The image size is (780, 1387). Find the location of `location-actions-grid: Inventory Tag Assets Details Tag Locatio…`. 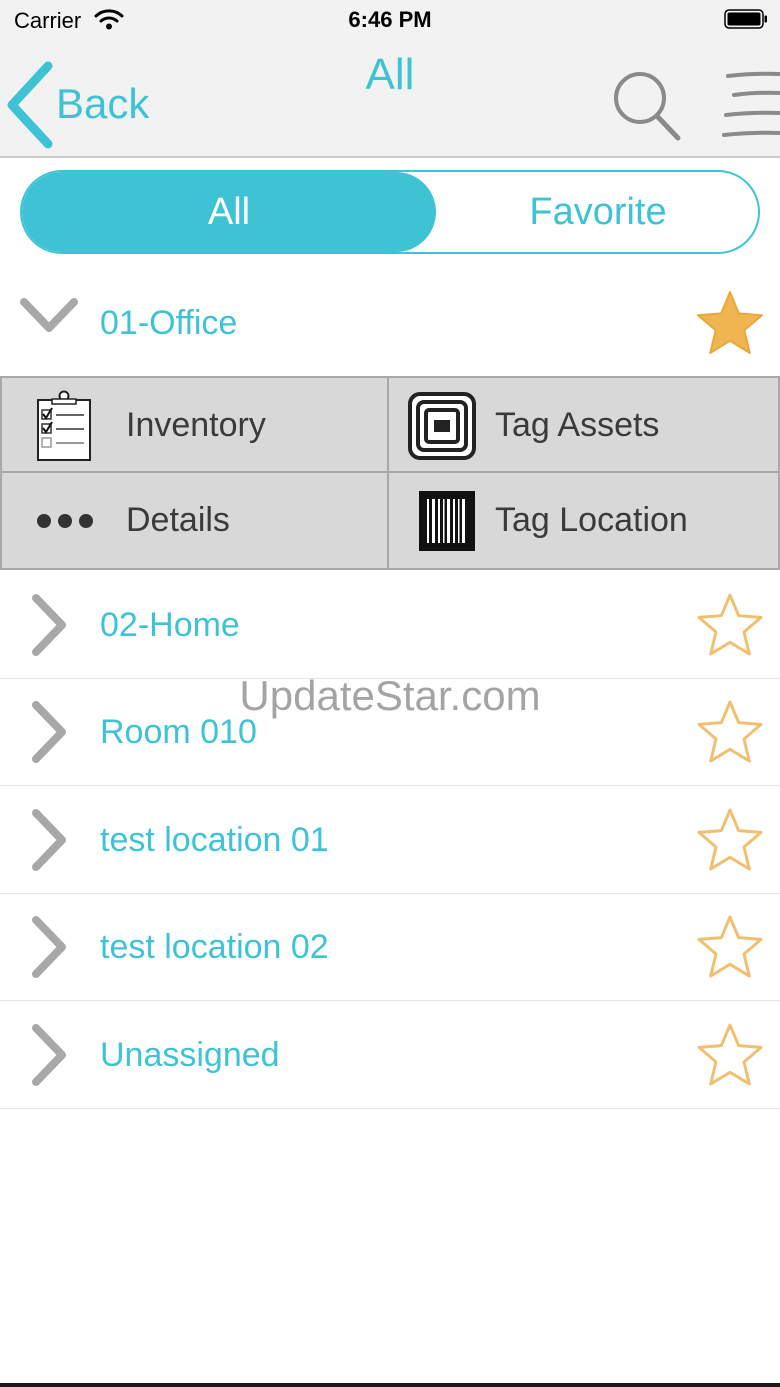

location-actions-grid: Inventory Tag Assets Details Tag Locatio… is located at coordinates (390, 473).